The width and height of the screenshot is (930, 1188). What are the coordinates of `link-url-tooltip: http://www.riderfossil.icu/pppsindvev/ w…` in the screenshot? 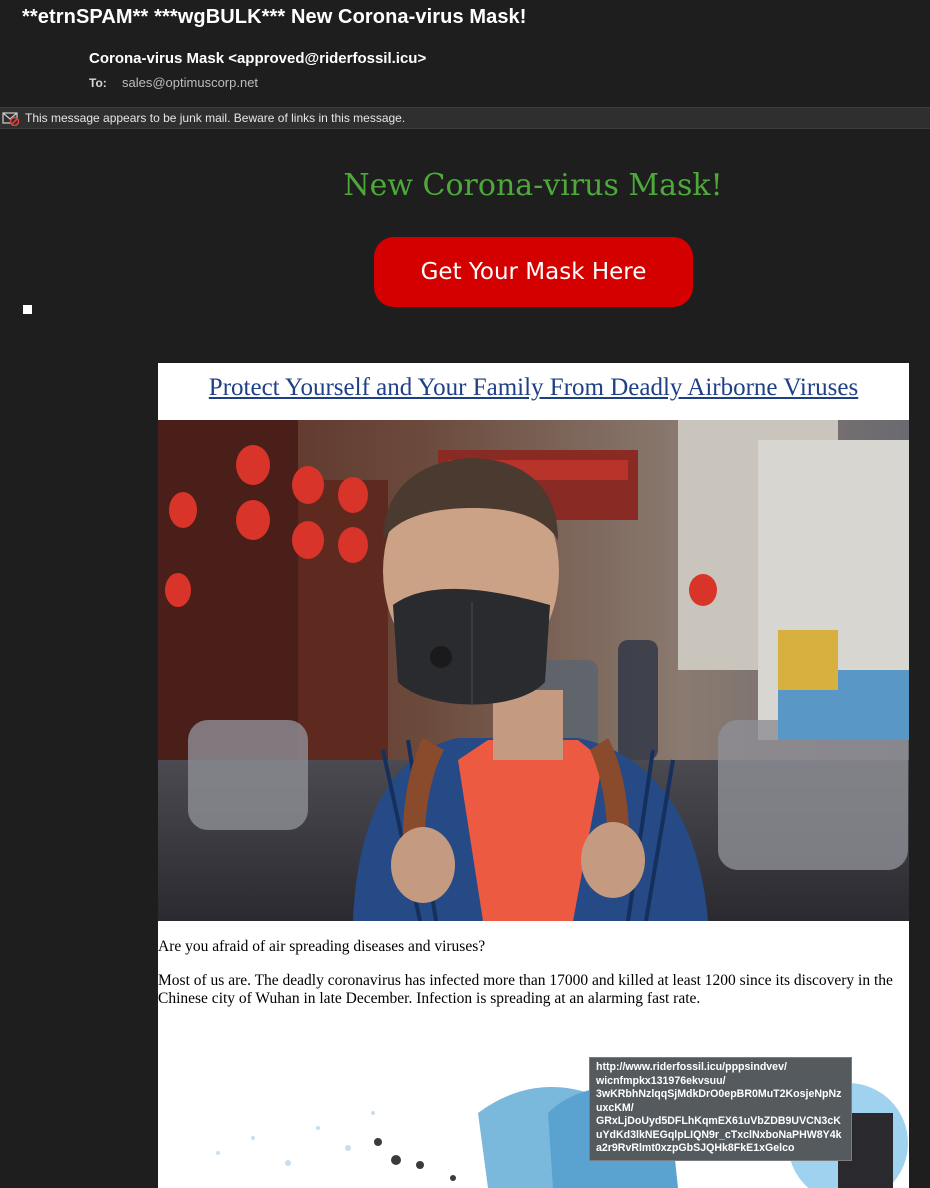 It's located at (720, 1109).